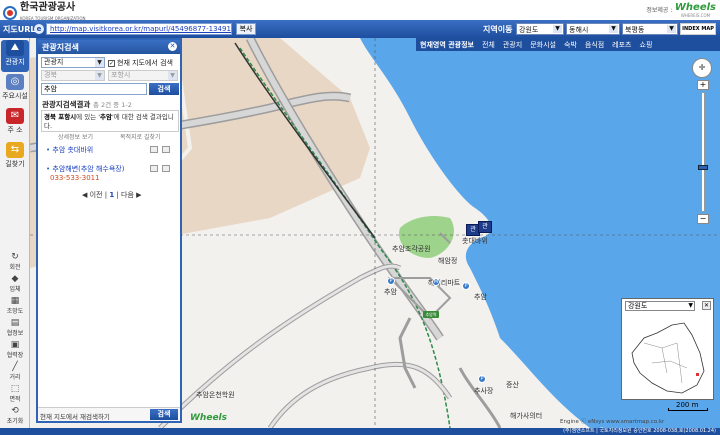  Describe the element at coordinates (646, 45) in the screenshot. I see `tab-shopping: 쇼핑` at that location.